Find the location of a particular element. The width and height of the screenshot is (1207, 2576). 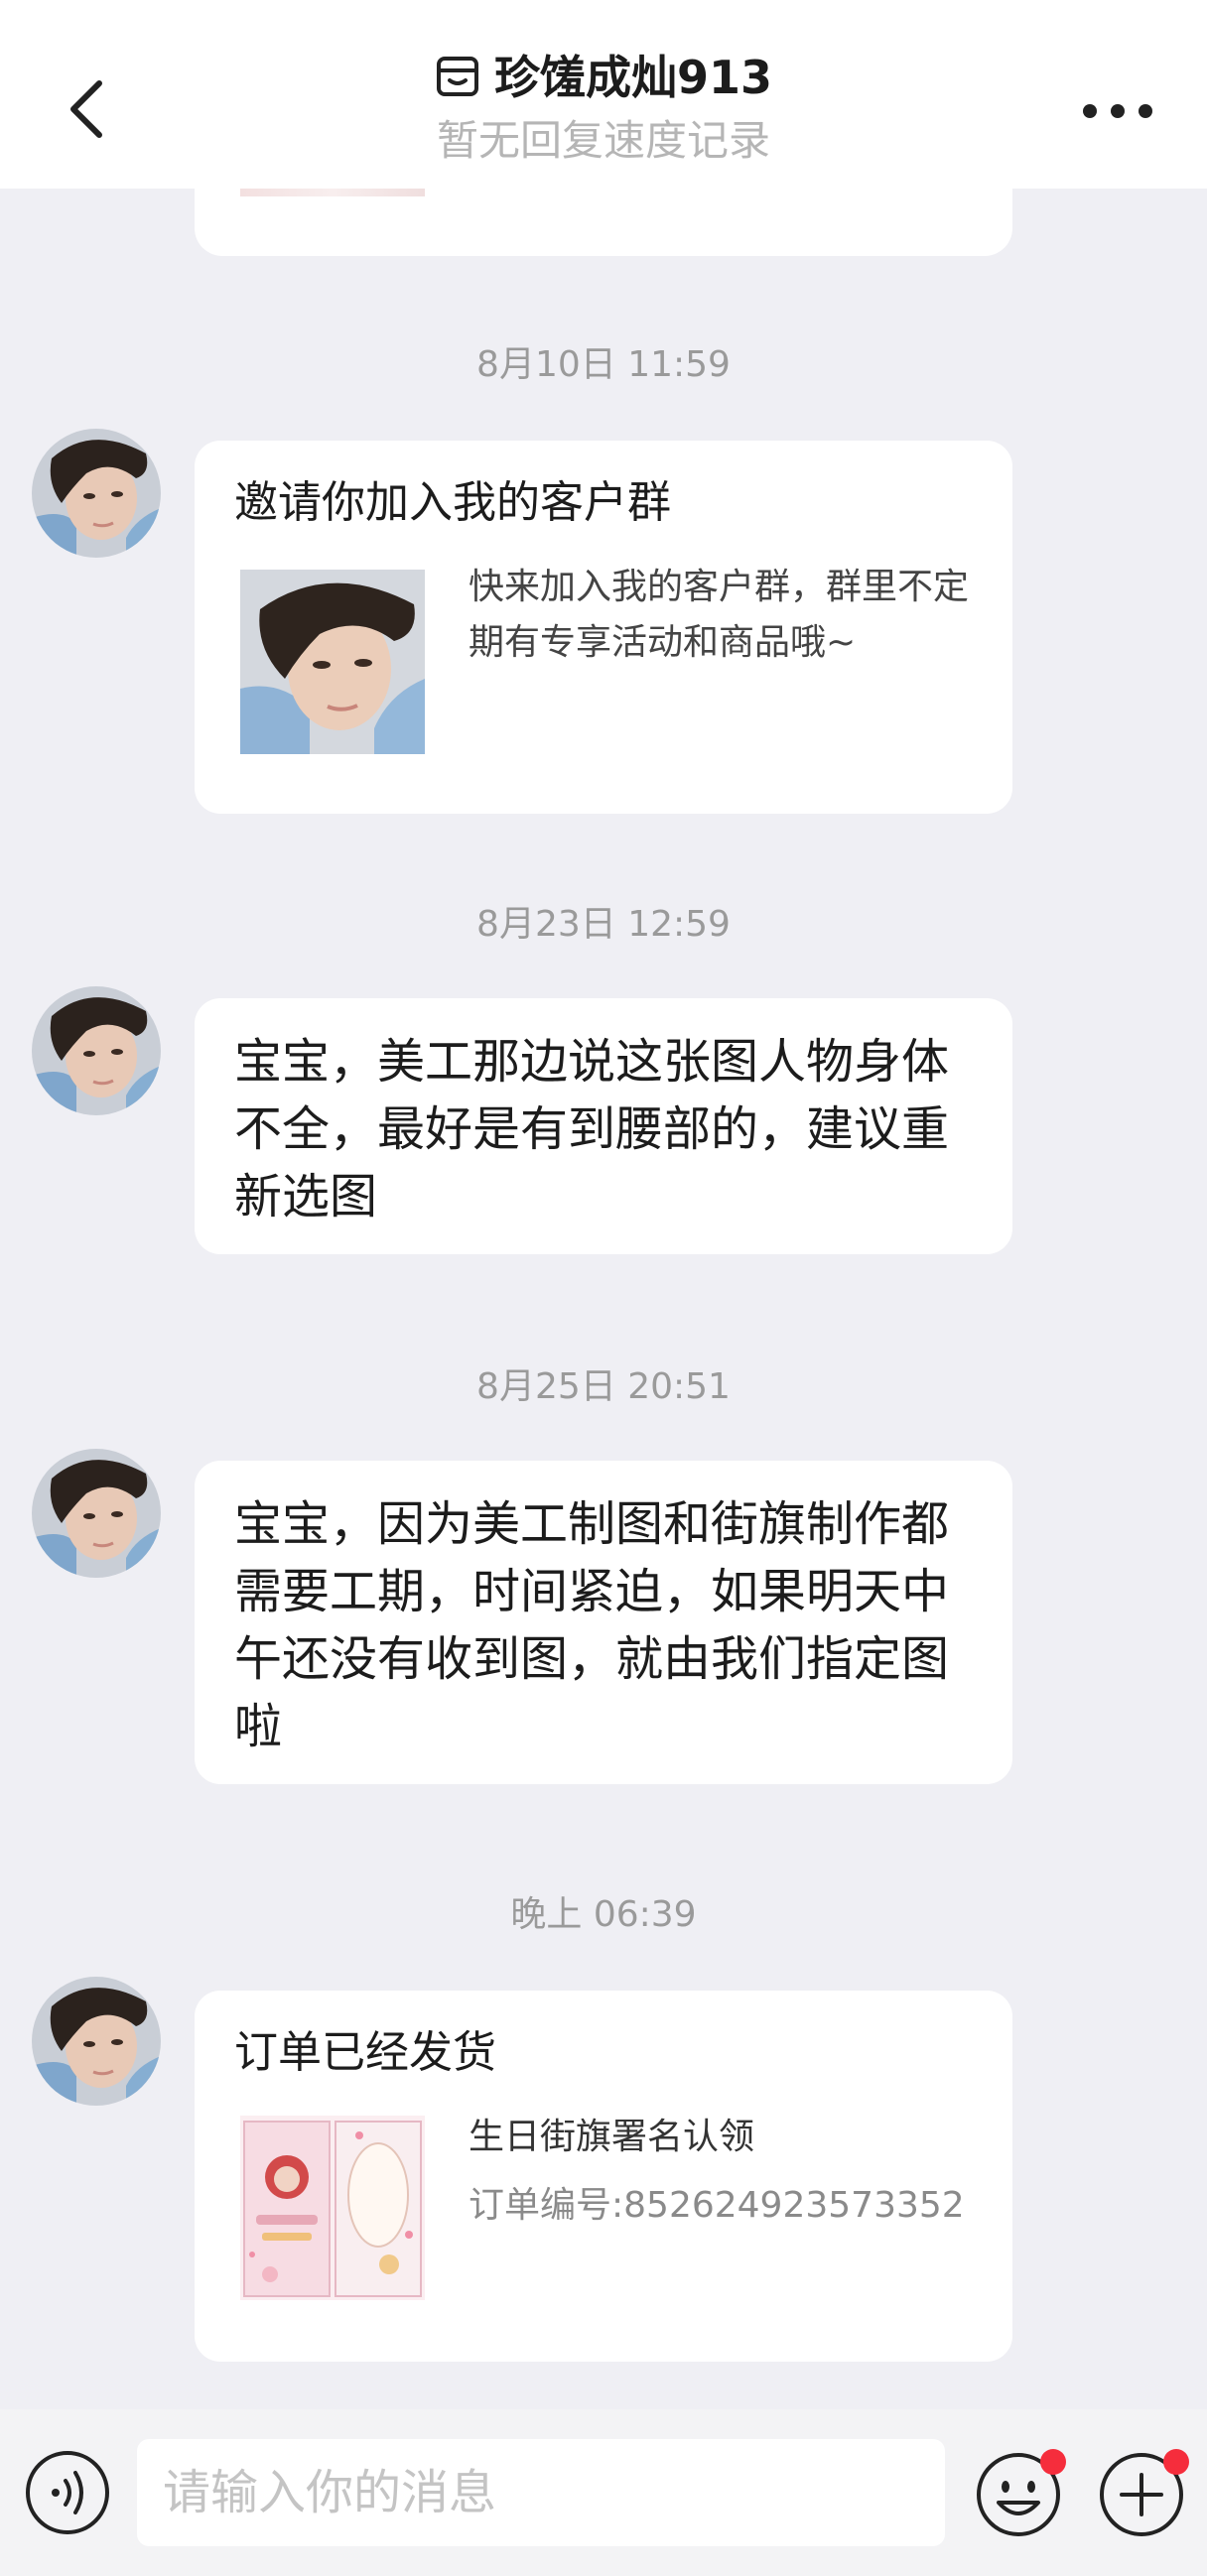

timestamp: 8月23日 12:59 is located at coordinates (603, 925).